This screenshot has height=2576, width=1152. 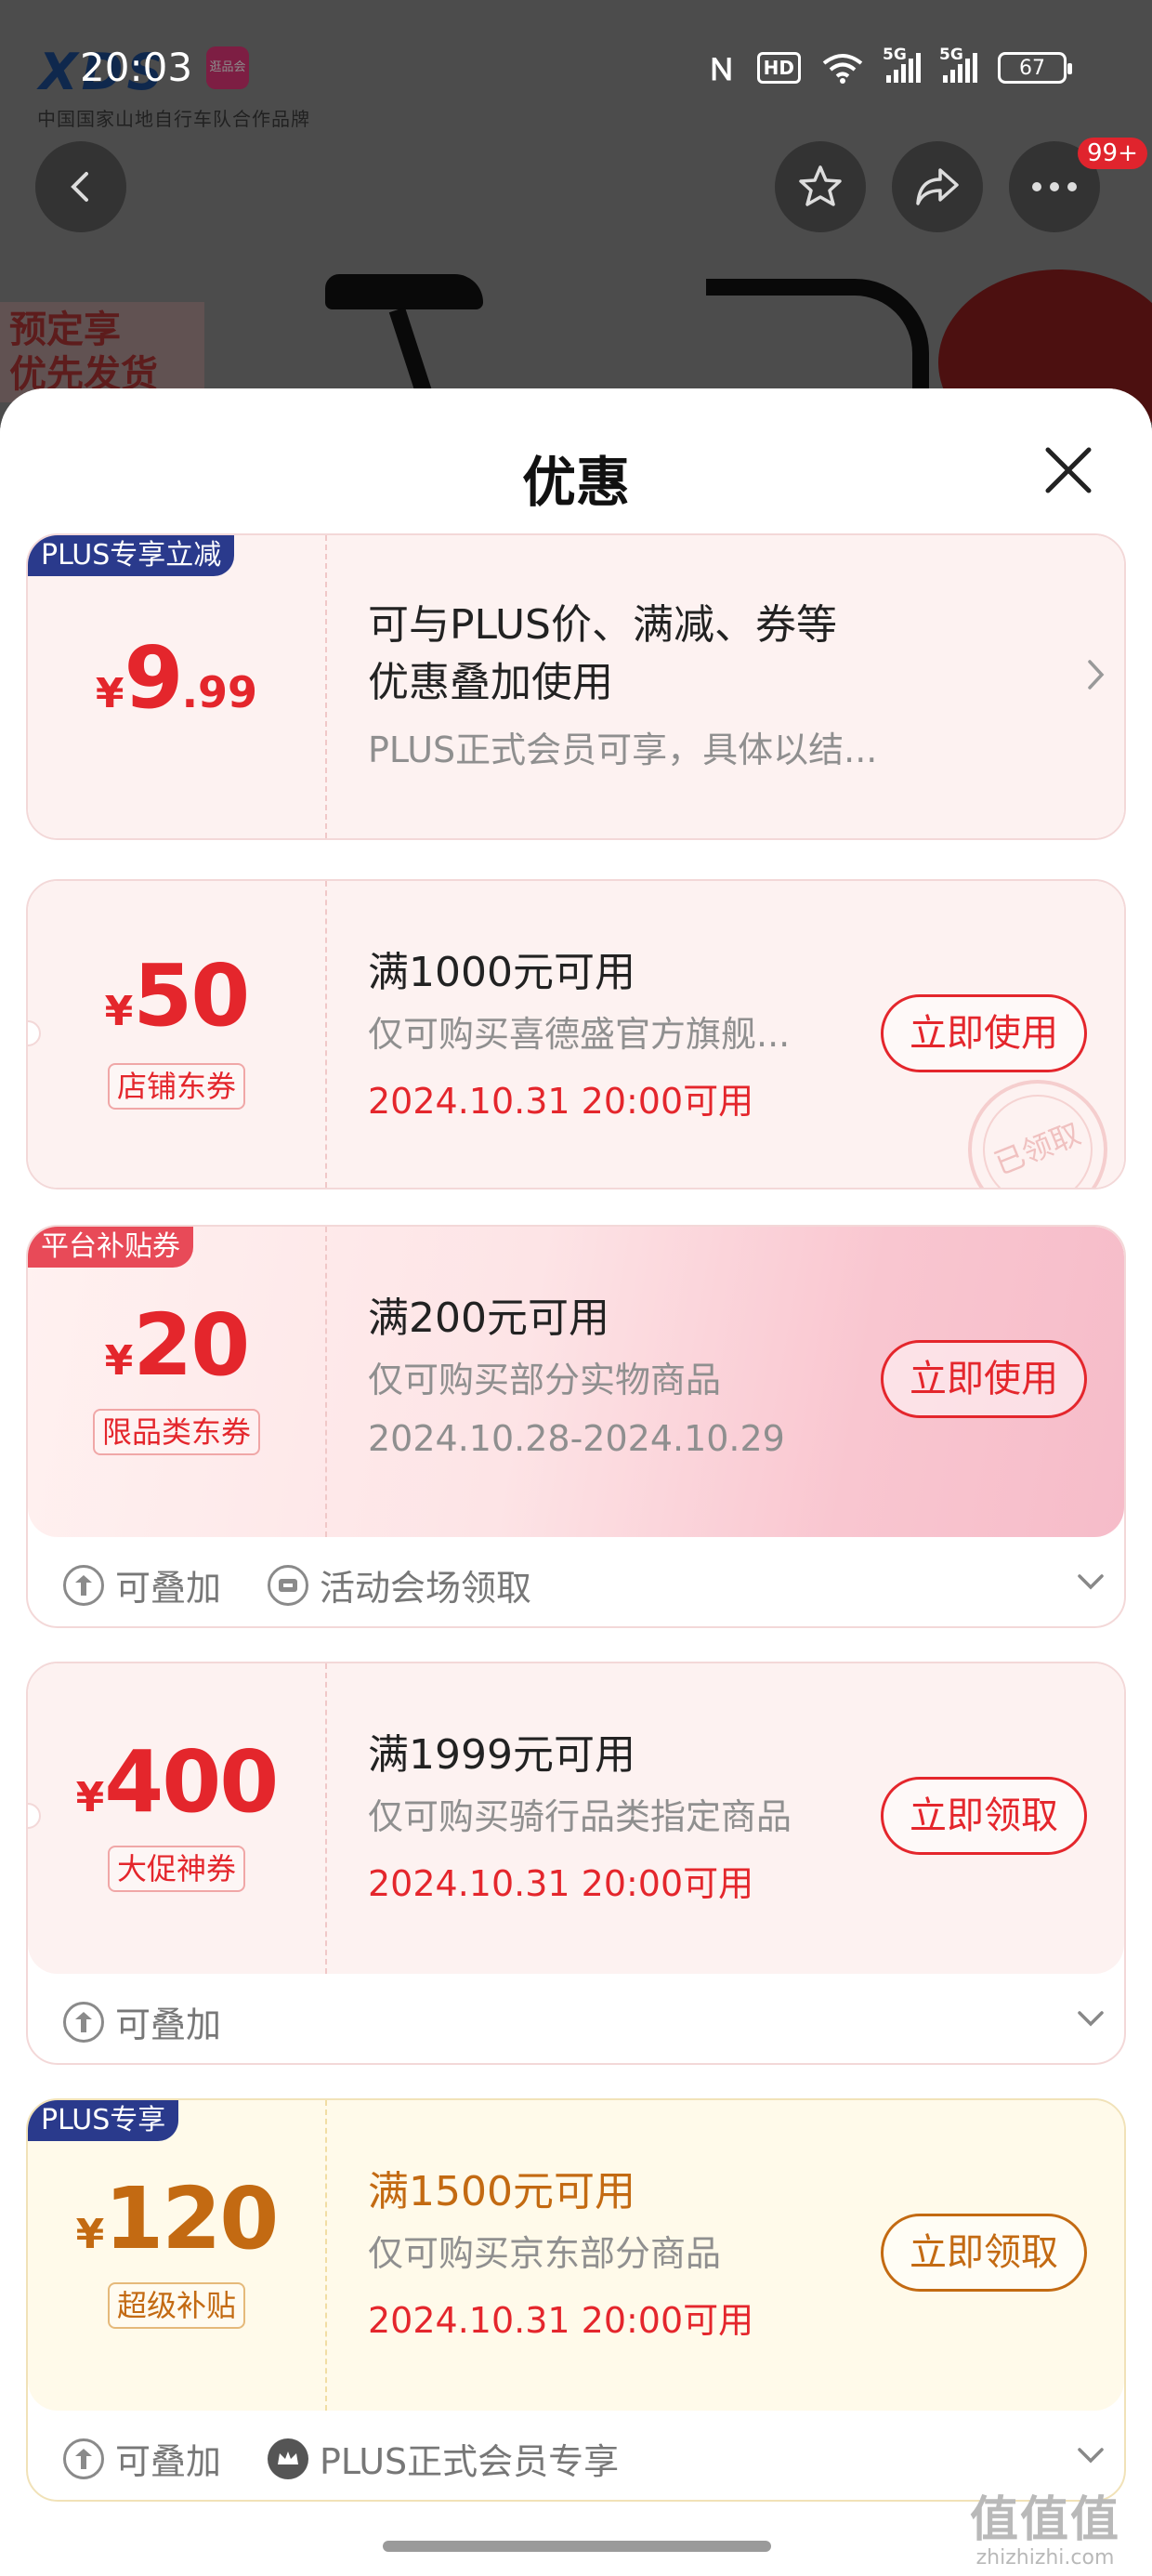 I want to click on network-type-1: 5G, so click(x=895, y=55).